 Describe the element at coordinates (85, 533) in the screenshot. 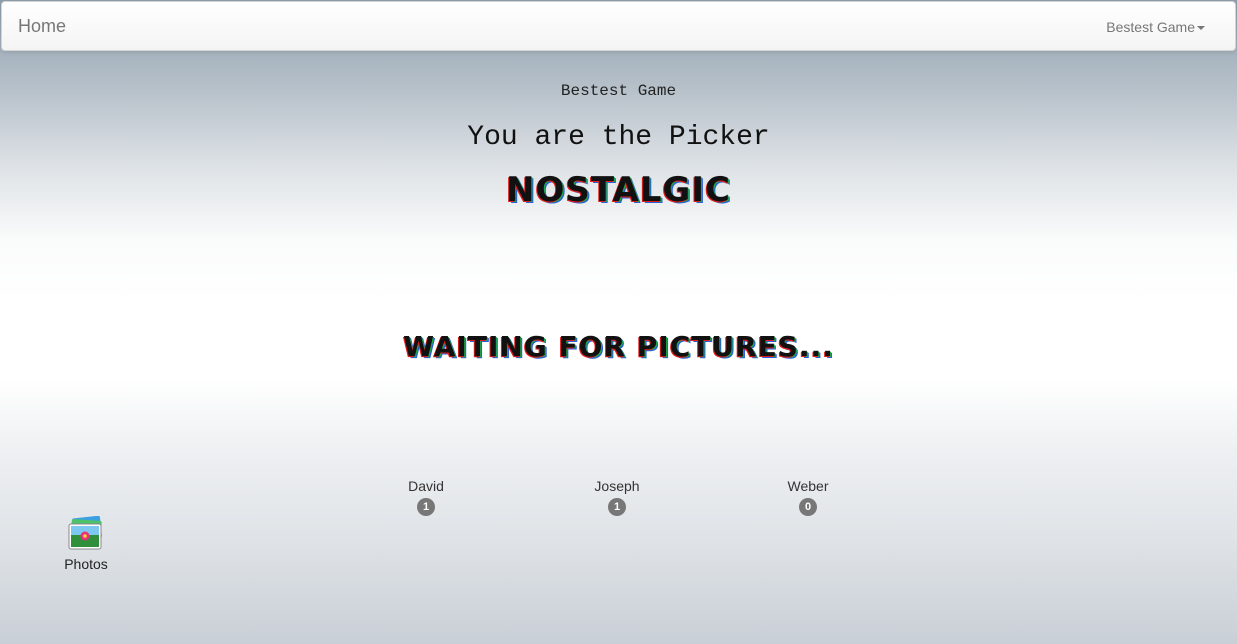

I see `photos-app-icon` at that location.